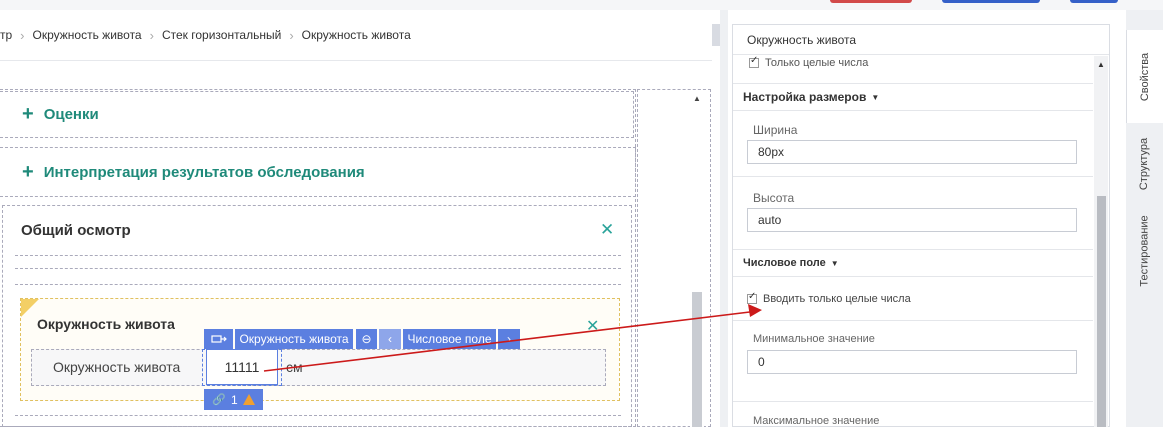 The height and width of the screenshot is (427, 1163). What do you see at coordinates (512, 338) in the screenshot?
I see `annotation-arrow` at bounding box center [512, 338].